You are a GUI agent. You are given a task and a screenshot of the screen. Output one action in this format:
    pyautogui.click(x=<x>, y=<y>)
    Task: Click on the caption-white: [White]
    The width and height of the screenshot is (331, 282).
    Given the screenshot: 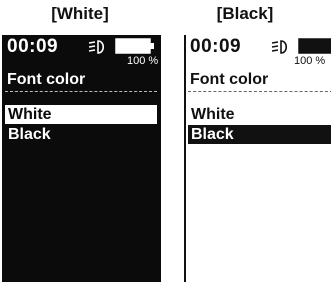 What is the action you would take?
    pyautogui.click(x=80, y=13)
    